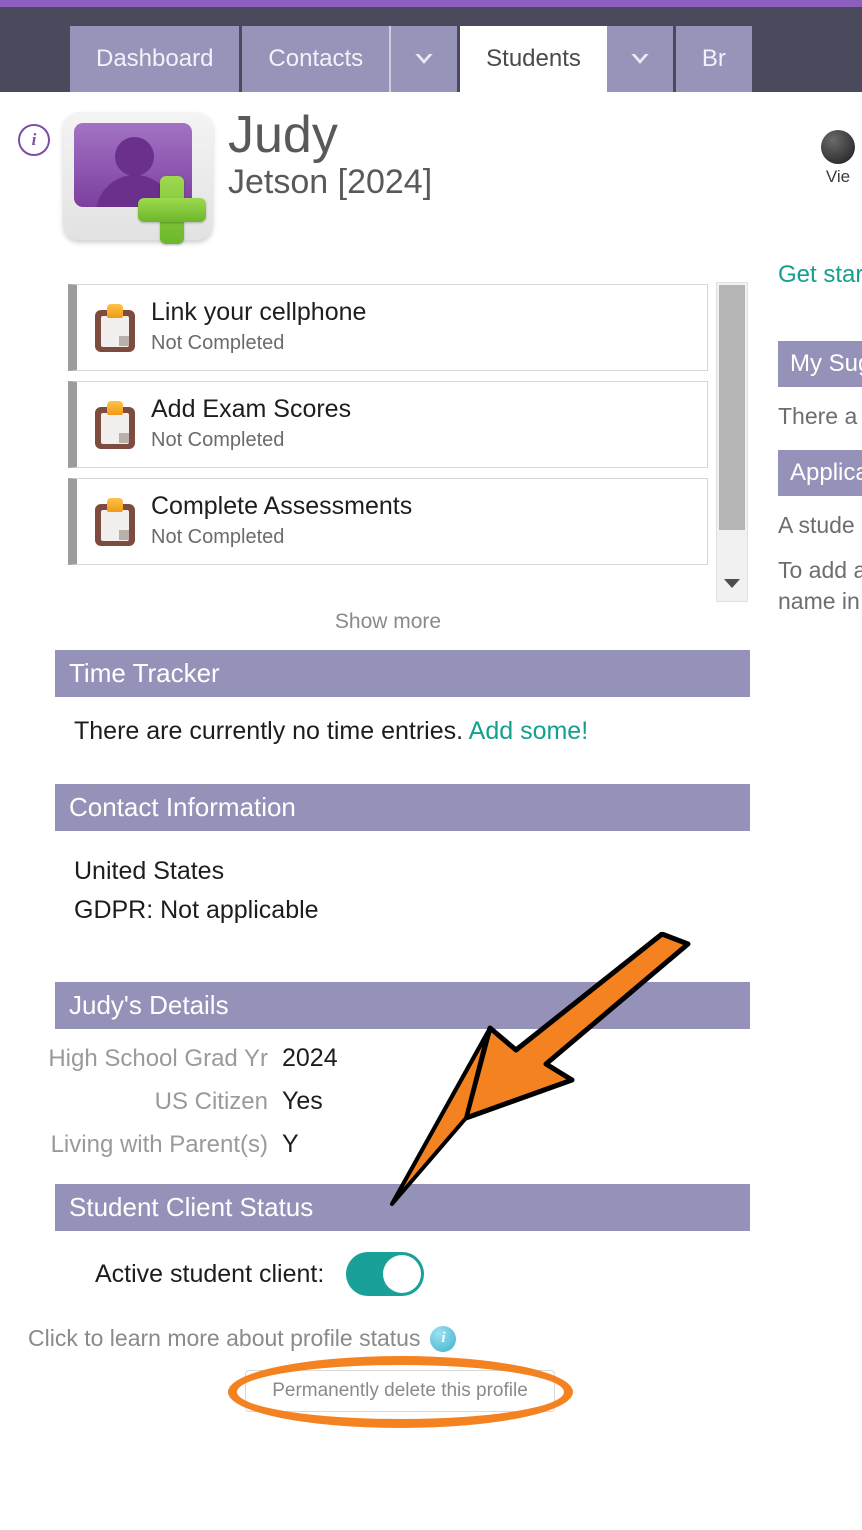  Describe the element at coordinates (431, 3) in the screenshot. I see `brand-accent-strip` at that location.